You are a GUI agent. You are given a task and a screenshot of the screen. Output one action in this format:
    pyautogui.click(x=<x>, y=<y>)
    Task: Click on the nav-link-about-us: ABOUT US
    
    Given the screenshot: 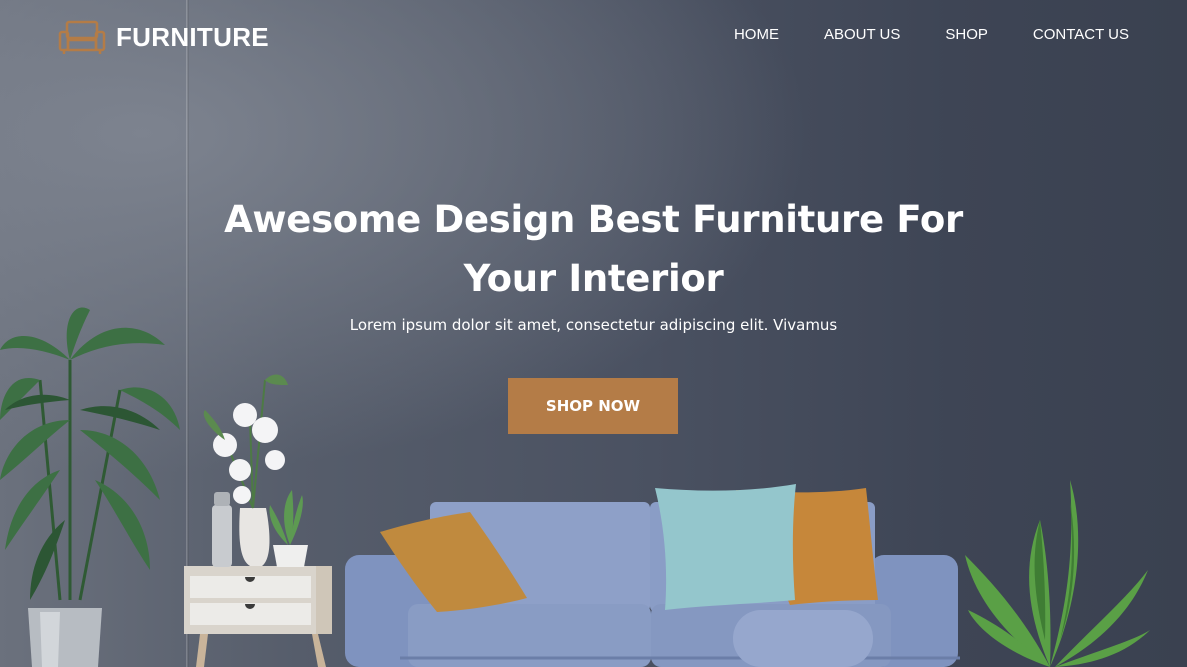 What is the action you would take?
    pyautogui.click(x=862, y=34)
    